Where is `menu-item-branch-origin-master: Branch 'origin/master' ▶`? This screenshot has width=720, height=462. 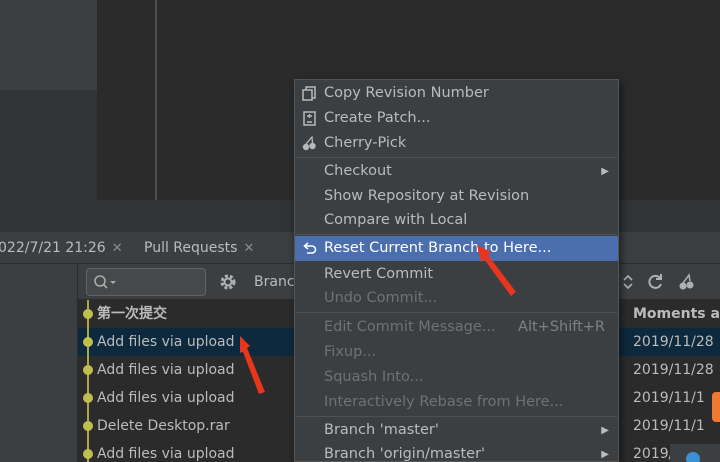
menu-item-branch-origin-master: Branch 'origin/master' ▶ is located at coordinates (456, 452).